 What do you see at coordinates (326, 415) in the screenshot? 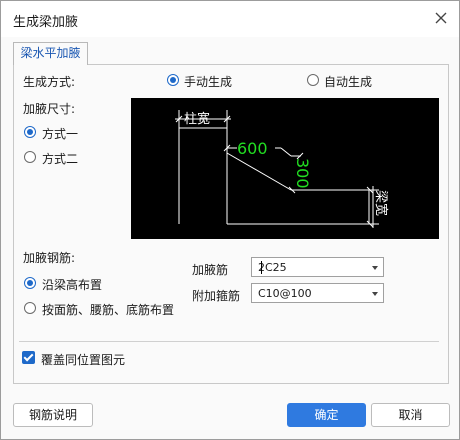
I see `ok-button: 确定` at bounding box center [326, 415].